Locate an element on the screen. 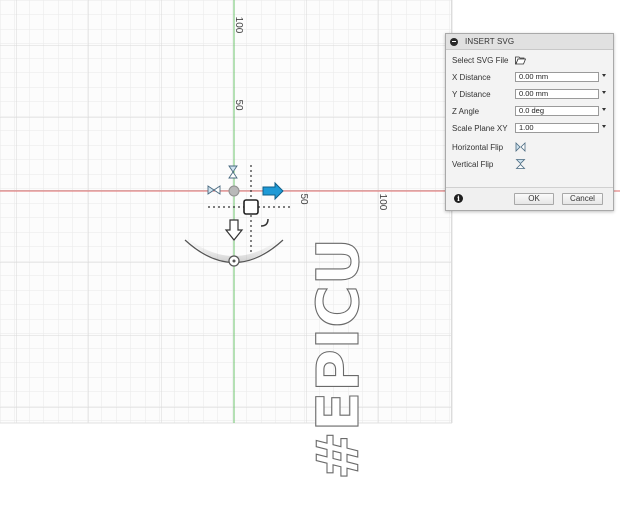  sketch-text-outline: #EPICU is located at coordinates (338, 359).